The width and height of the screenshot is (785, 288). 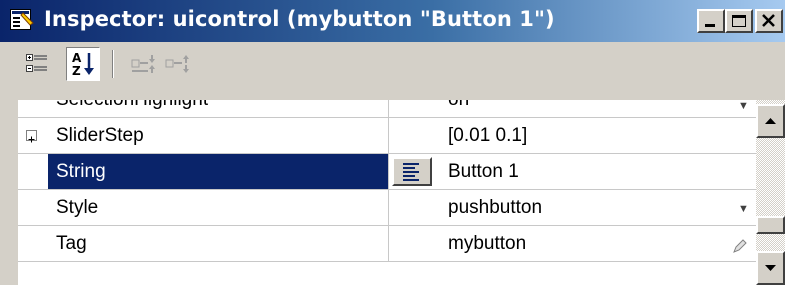 I want to click on arrow-up-icon, so click(x=770, y=121).